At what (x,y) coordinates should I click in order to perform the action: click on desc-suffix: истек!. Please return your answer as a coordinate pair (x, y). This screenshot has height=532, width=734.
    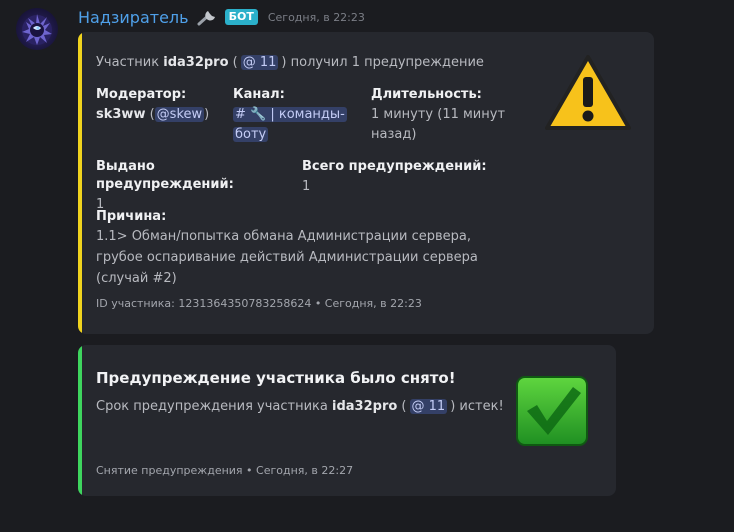
    Looking at the image, I should click on (481, 406).